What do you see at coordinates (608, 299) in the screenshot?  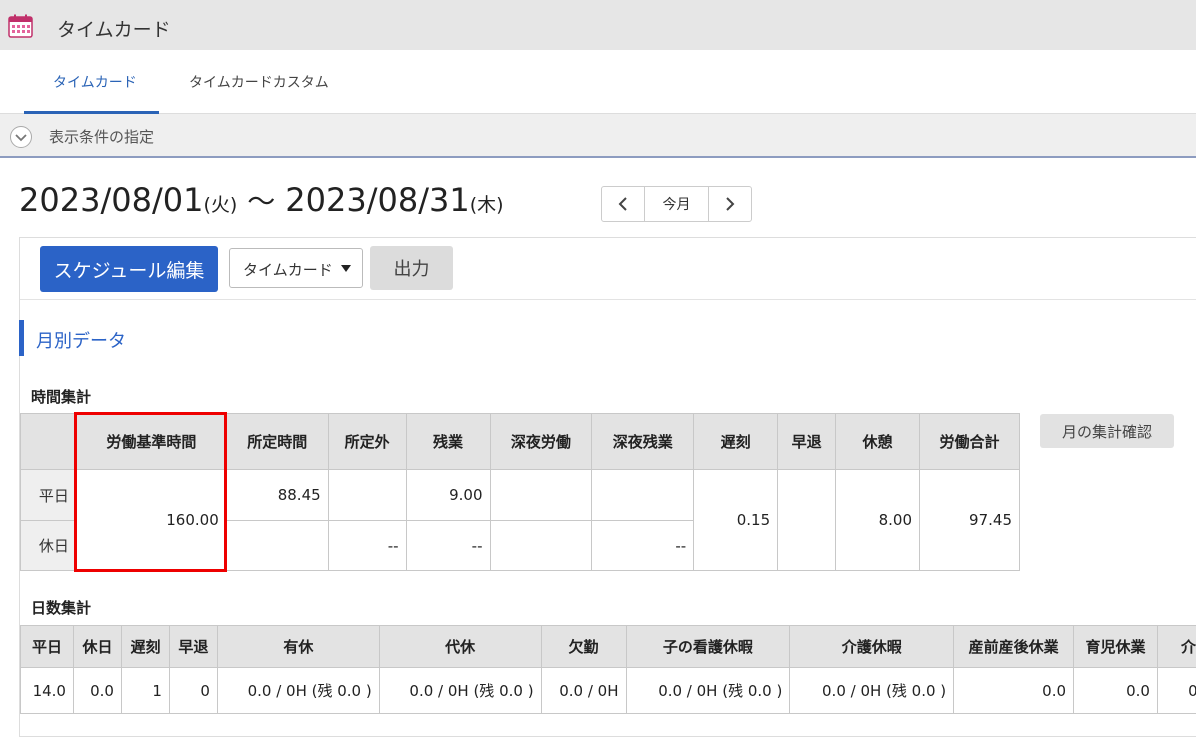 I see `divider` at bounding box center [608, 299].